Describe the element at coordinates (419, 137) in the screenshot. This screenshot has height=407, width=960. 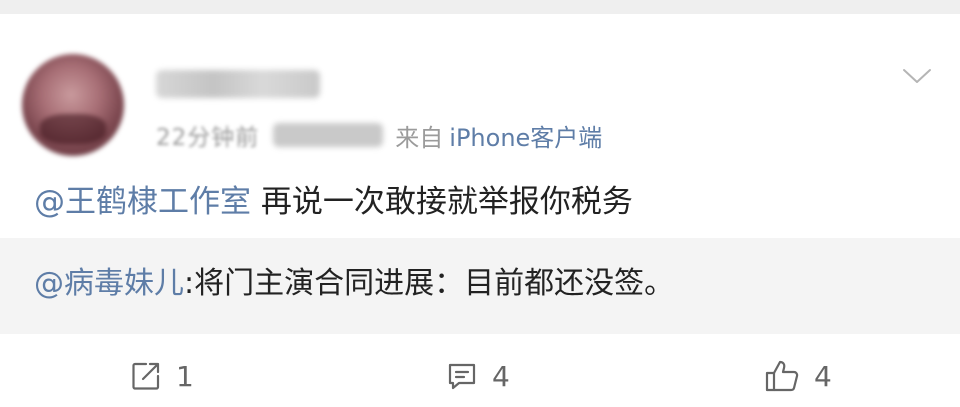
I see `source-prefix: 来自` at that location.